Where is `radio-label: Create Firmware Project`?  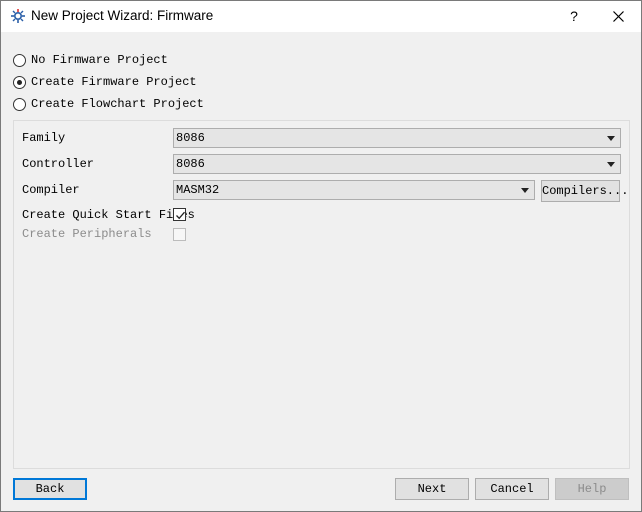
radio-label: Create Firmware Project is located at coordinates (114, 82).